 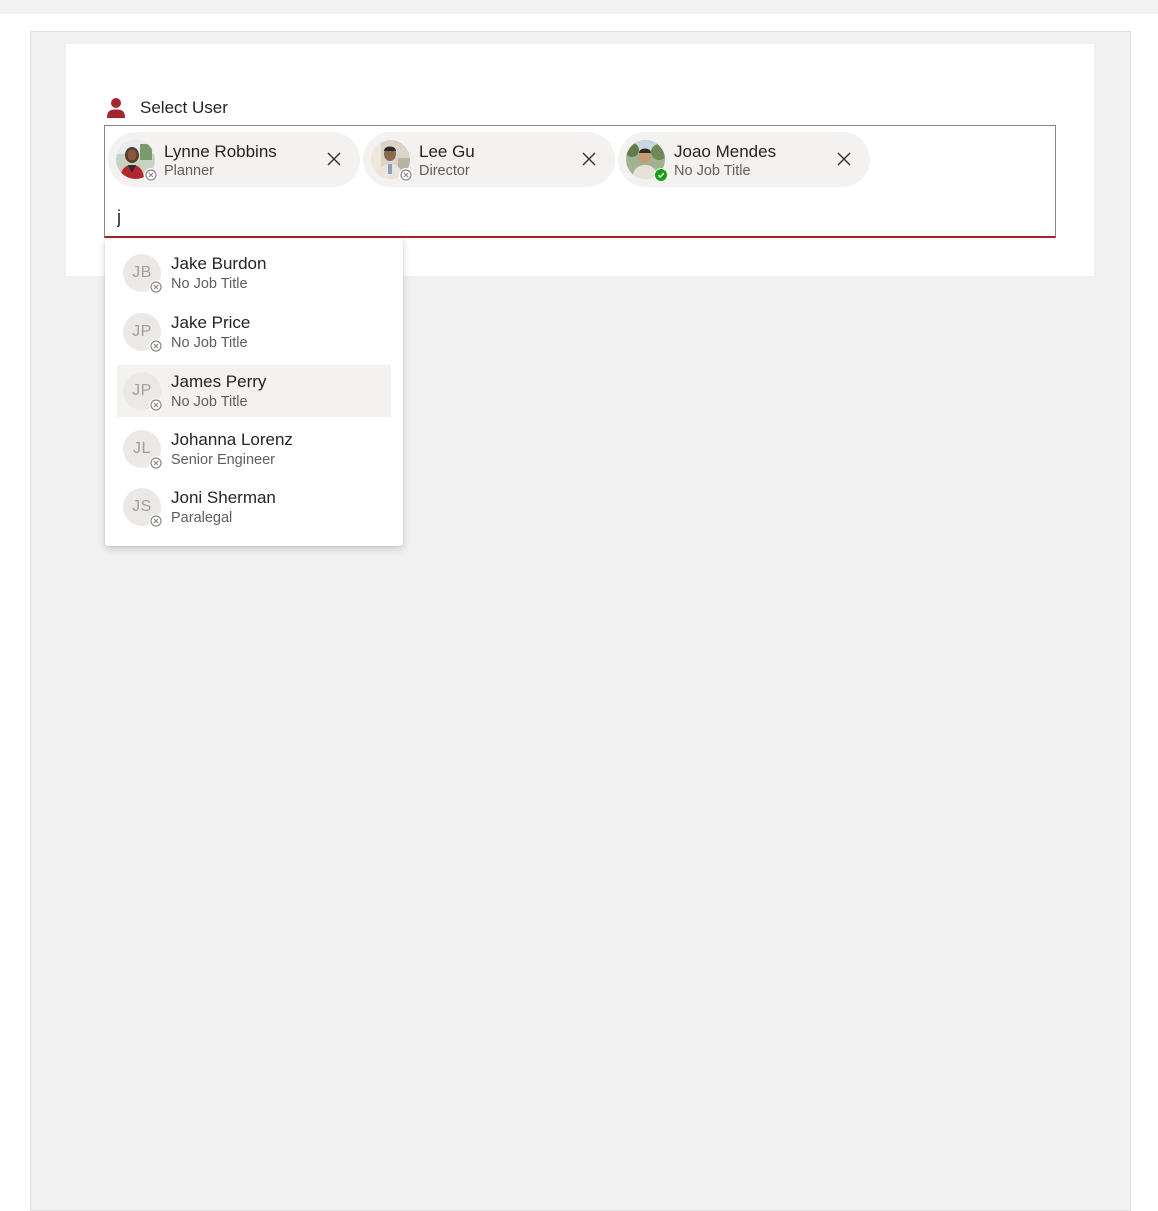 I want to click on initials-avatar: JS, so click(x=143, y=508).